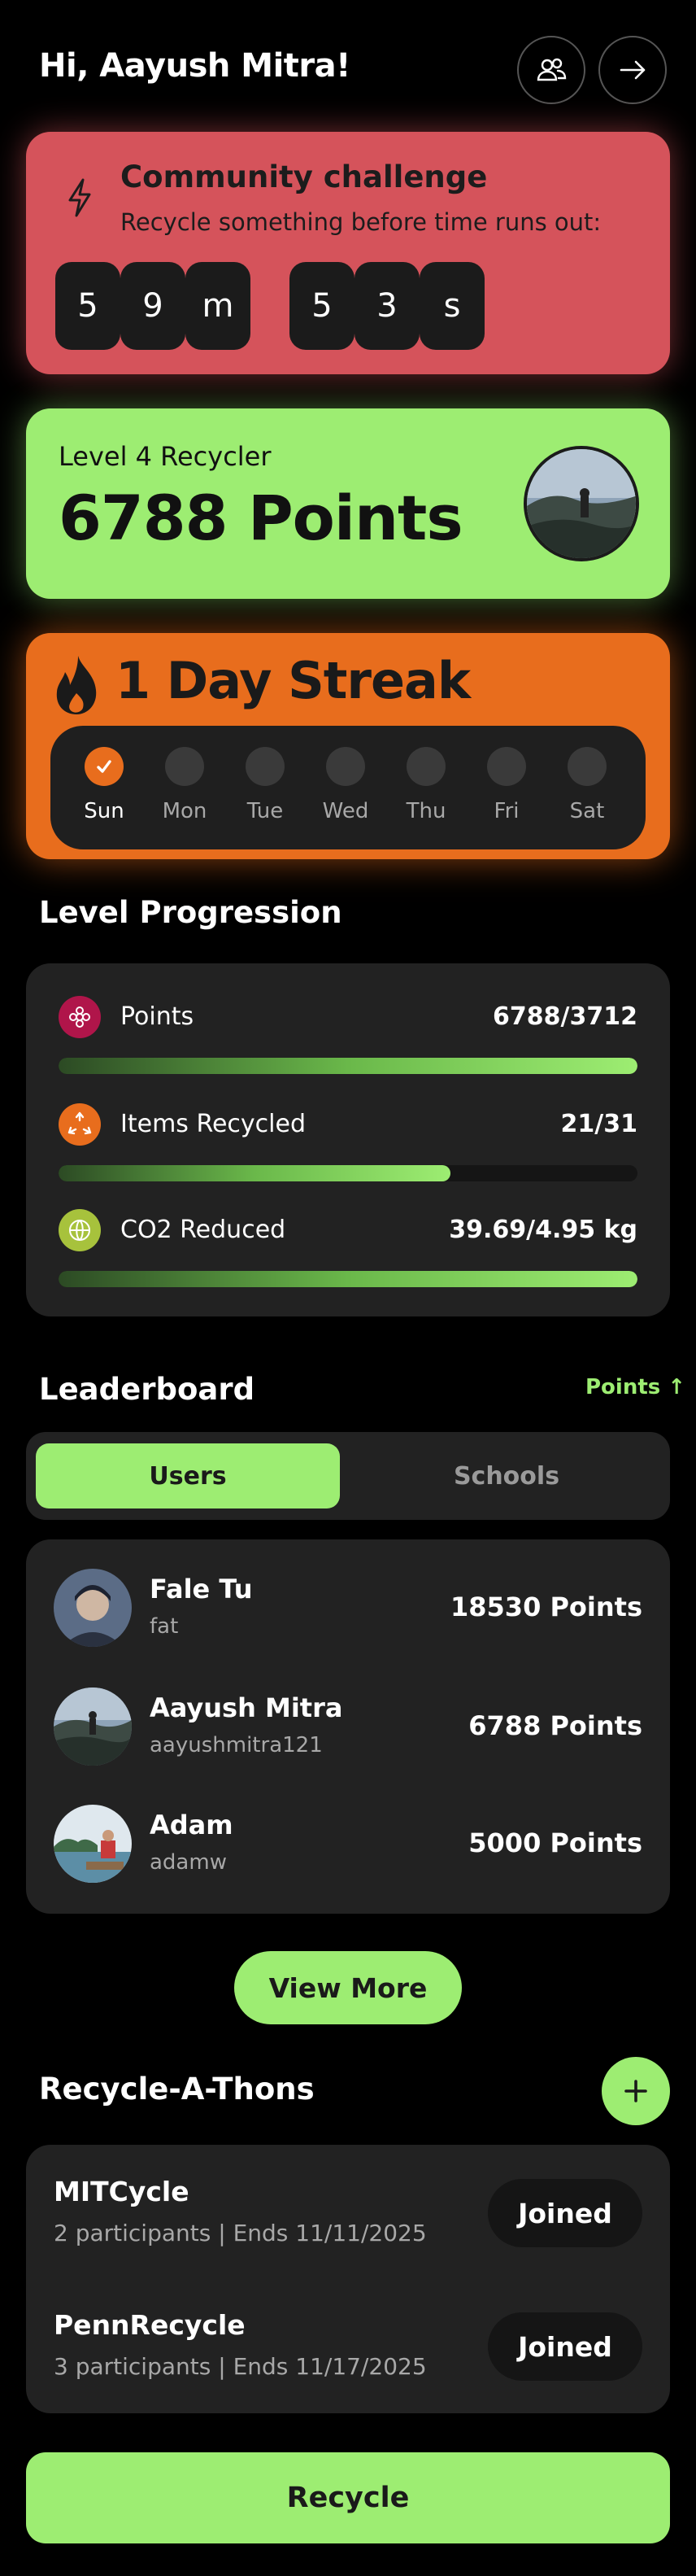 The image size is (696, 2576). What do you see at coordinates (555, 1842) in the screenshot?
I see `leaderboard-points: 5000 Points` at bounding box center [555, 1842].